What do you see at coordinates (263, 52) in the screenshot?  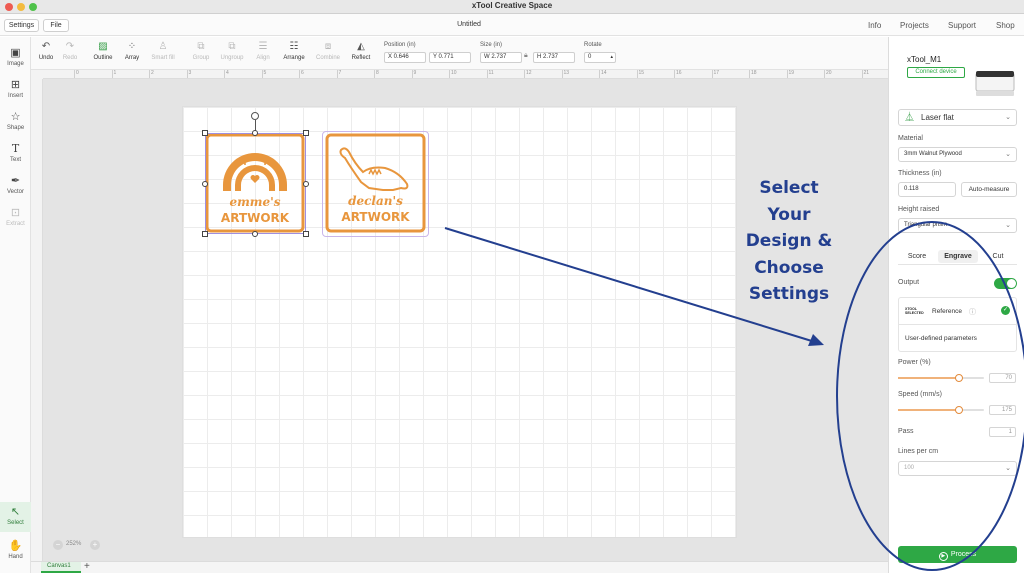 I see `align-button: ☰ Align` at bounding box center [263, 52].